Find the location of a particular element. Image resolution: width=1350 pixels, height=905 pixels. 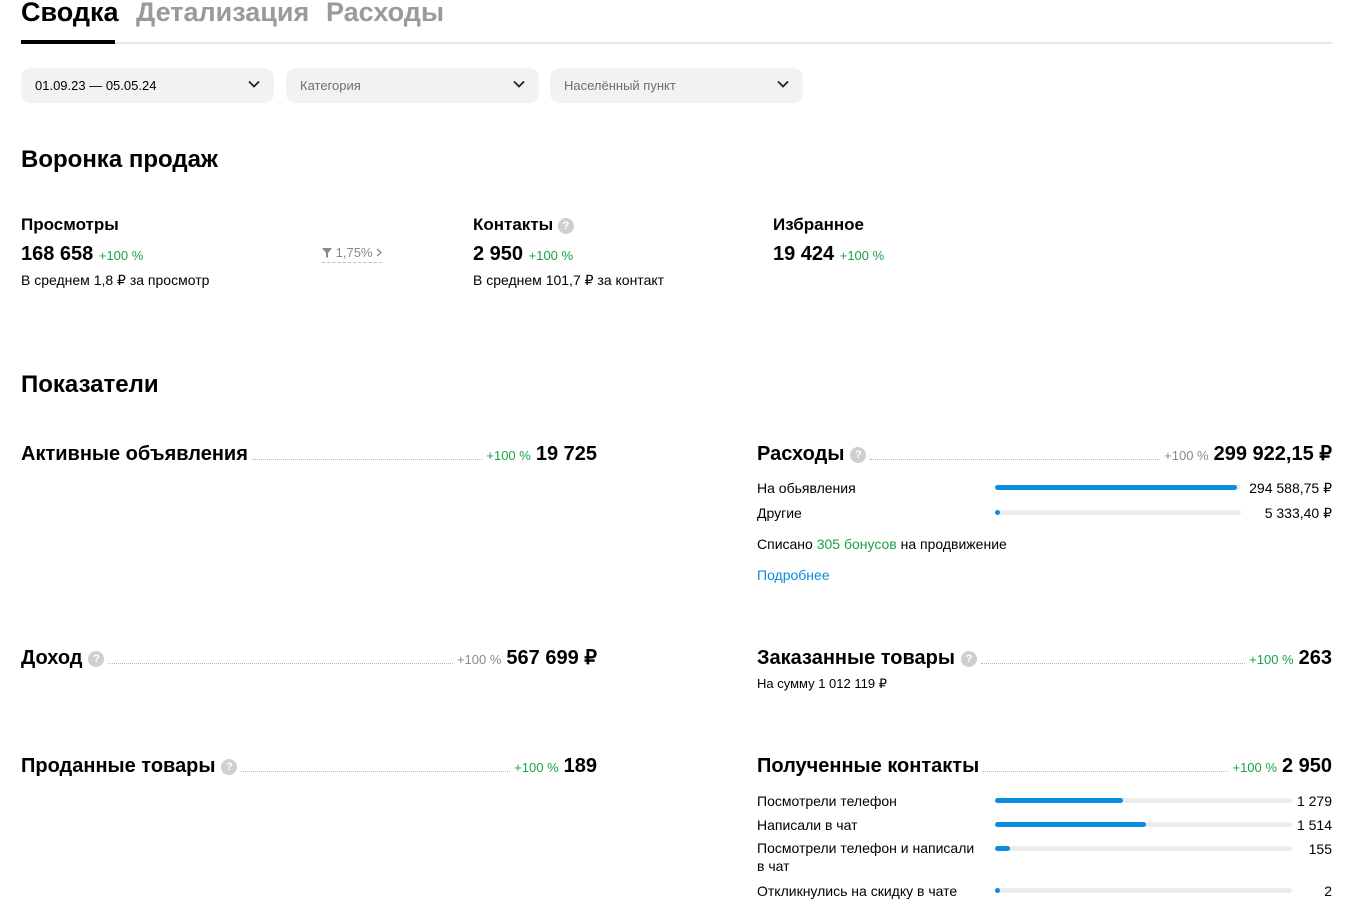

expense-row-label: Другие is located at coordinates (779, 513).